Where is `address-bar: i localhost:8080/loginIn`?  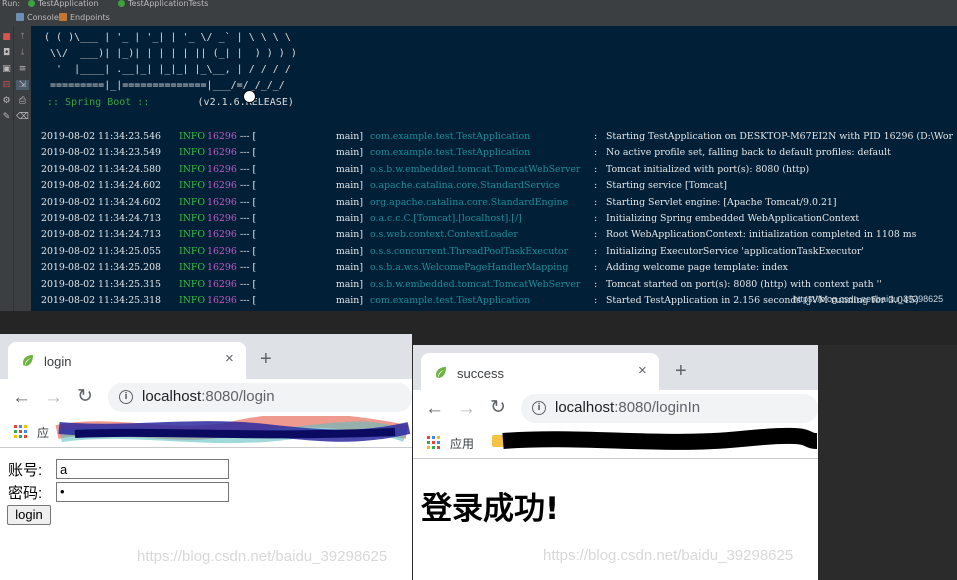
address-bar: i localhost:8080/loginIn is located at coordinates (669, 408).